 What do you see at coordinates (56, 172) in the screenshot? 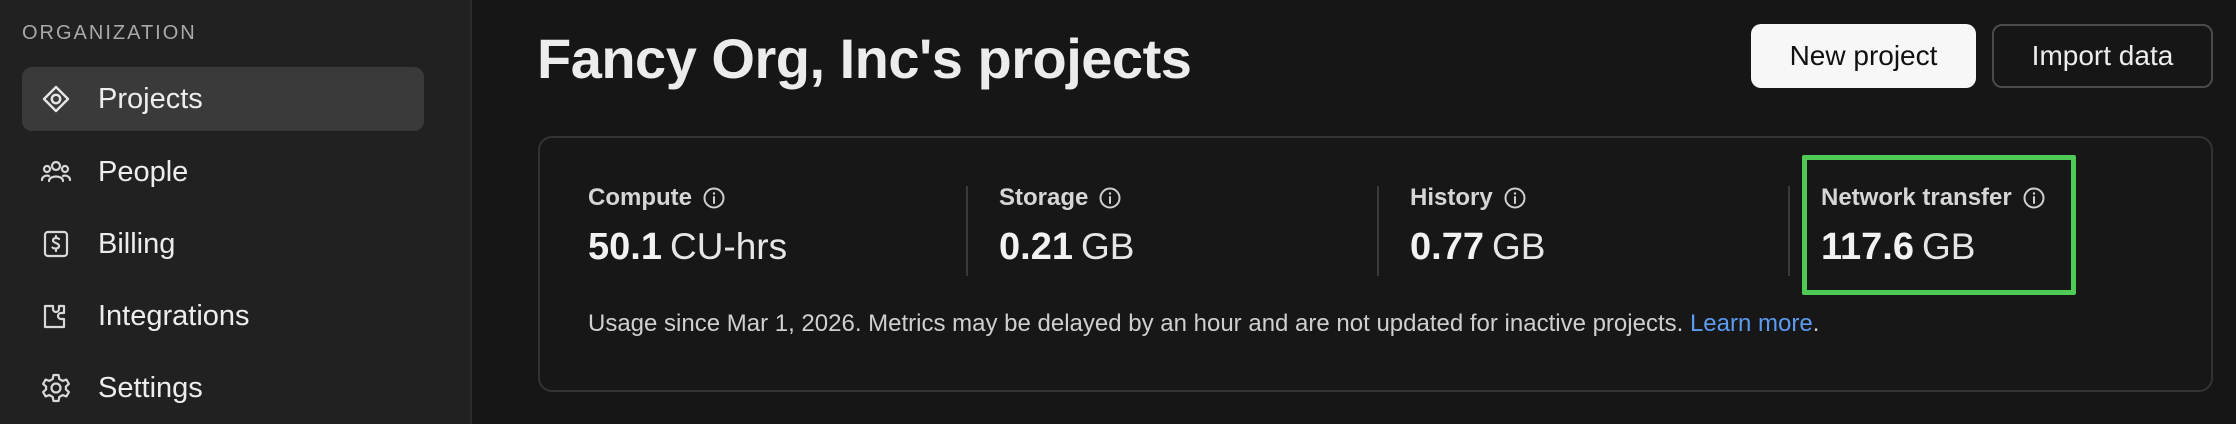
I see `people-icon` at bounding box center [56, 172].